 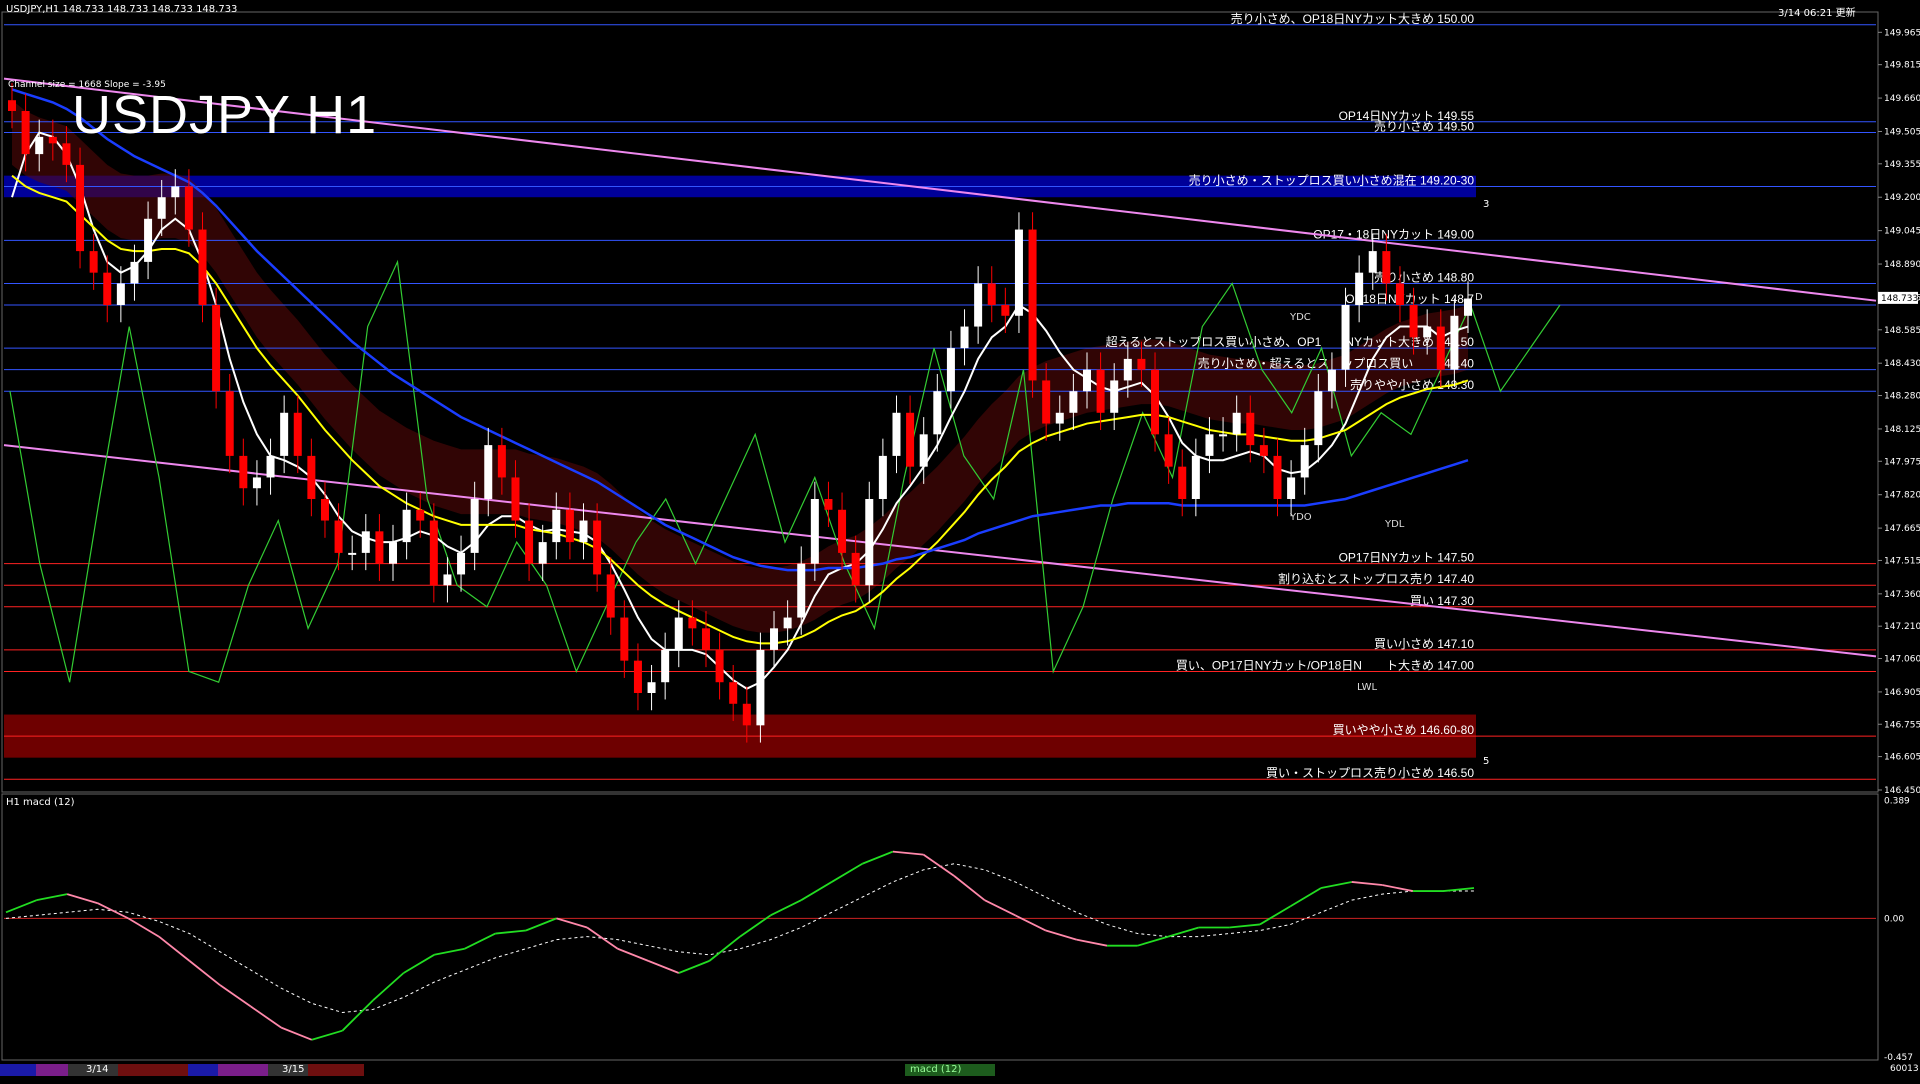 I want to click on y-tick-label-6: 149.045, so click(x=1902, y=232).